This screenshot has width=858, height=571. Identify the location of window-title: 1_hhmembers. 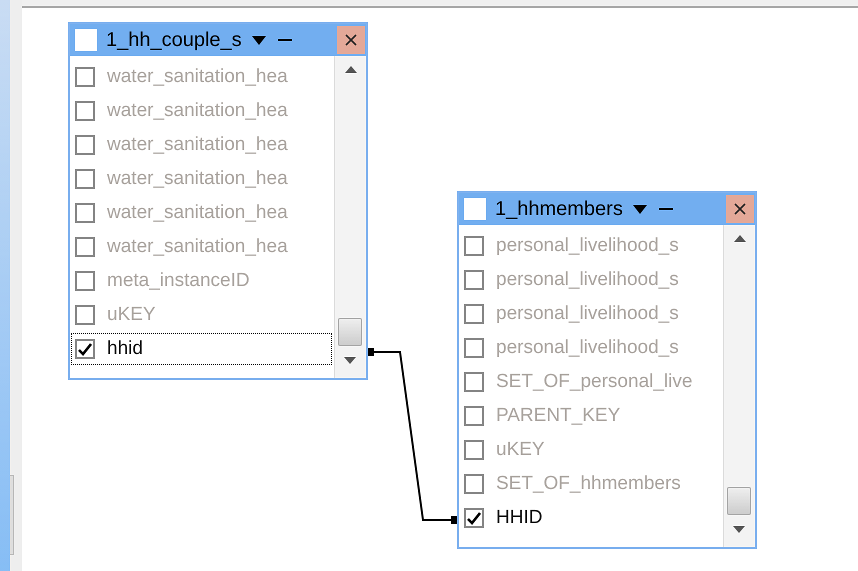
(559, 209).